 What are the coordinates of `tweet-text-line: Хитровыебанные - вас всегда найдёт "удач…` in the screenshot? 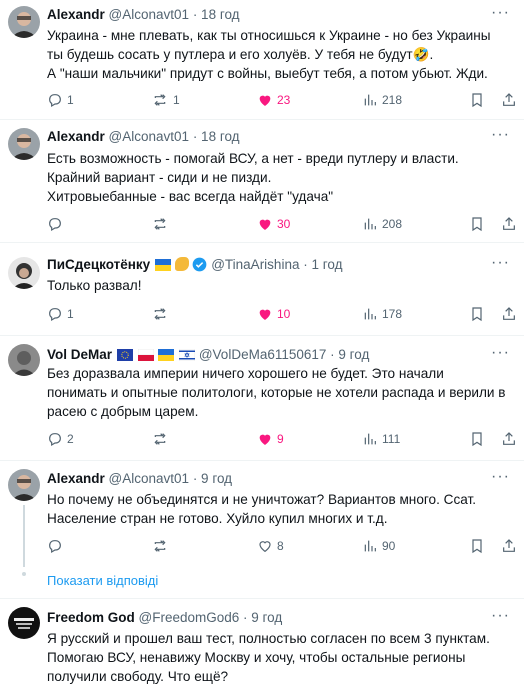 It's located at (190, 196).